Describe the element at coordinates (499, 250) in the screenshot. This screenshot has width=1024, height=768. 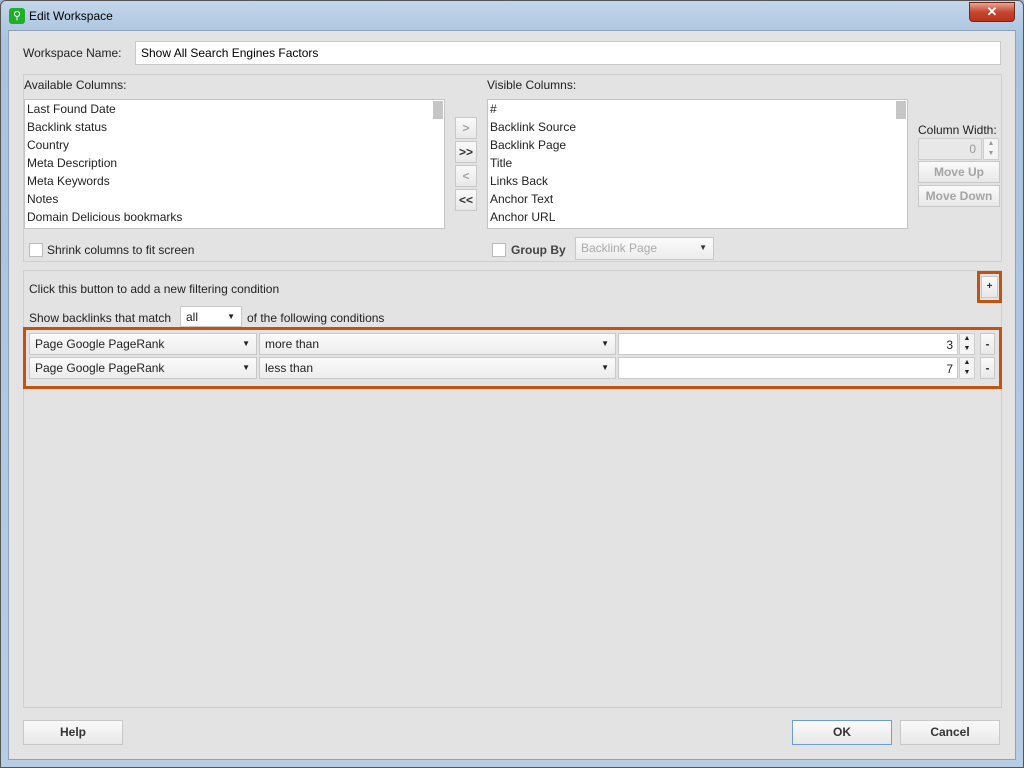
I see `group-by-checkbox` at that location.